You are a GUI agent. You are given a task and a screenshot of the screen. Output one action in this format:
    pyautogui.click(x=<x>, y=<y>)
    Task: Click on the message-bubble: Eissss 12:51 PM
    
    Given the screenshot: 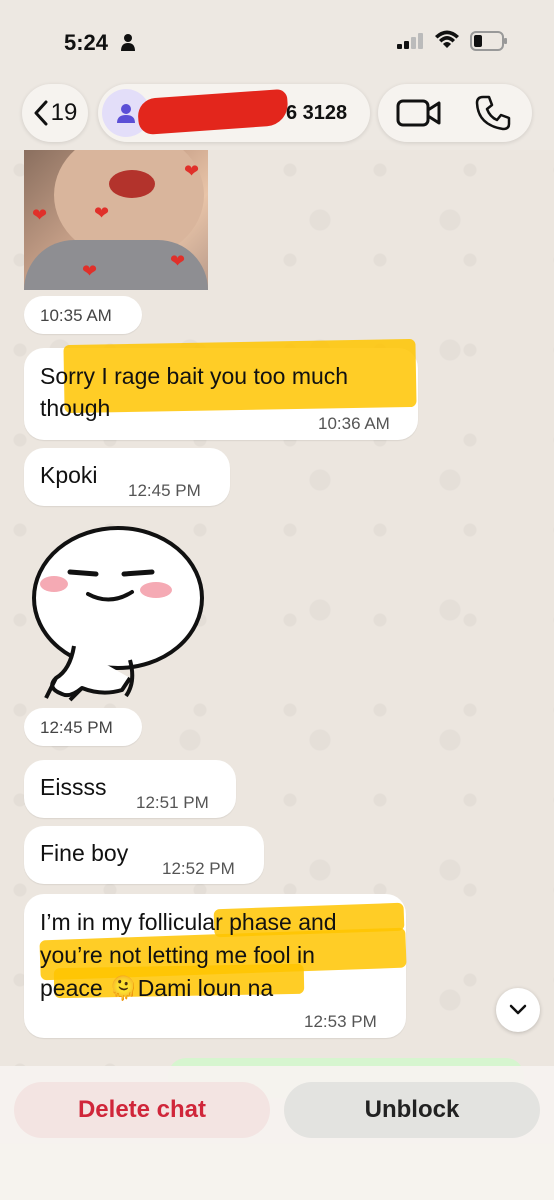 What is the action you would take?
    pyautogui.click(x=130, y=789)
    